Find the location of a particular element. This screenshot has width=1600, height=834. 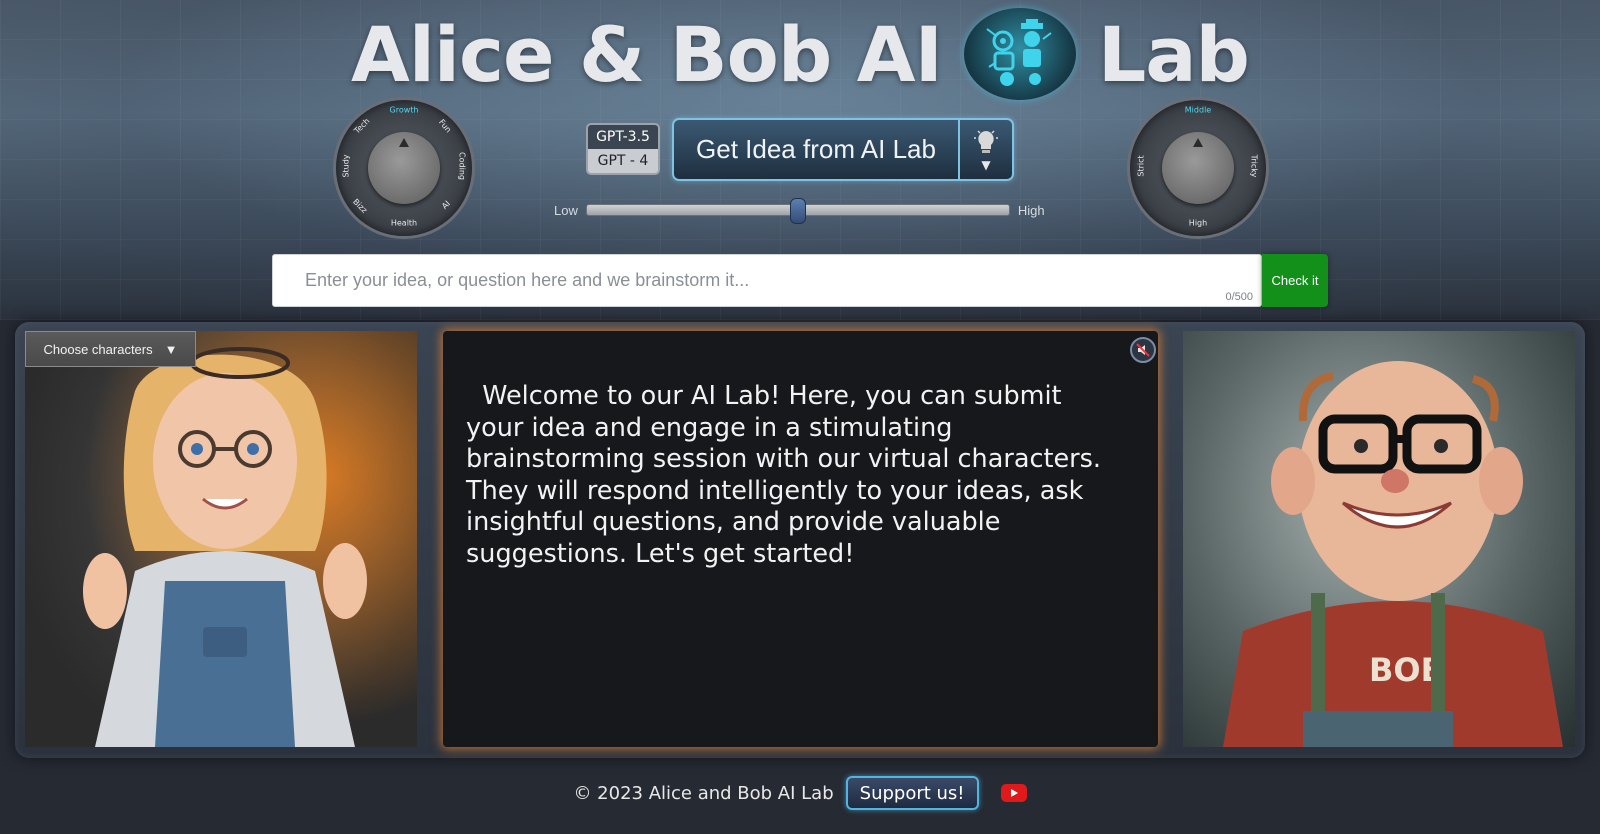

choose-characters-label: Choose characters is located at coordinates (98, 349).